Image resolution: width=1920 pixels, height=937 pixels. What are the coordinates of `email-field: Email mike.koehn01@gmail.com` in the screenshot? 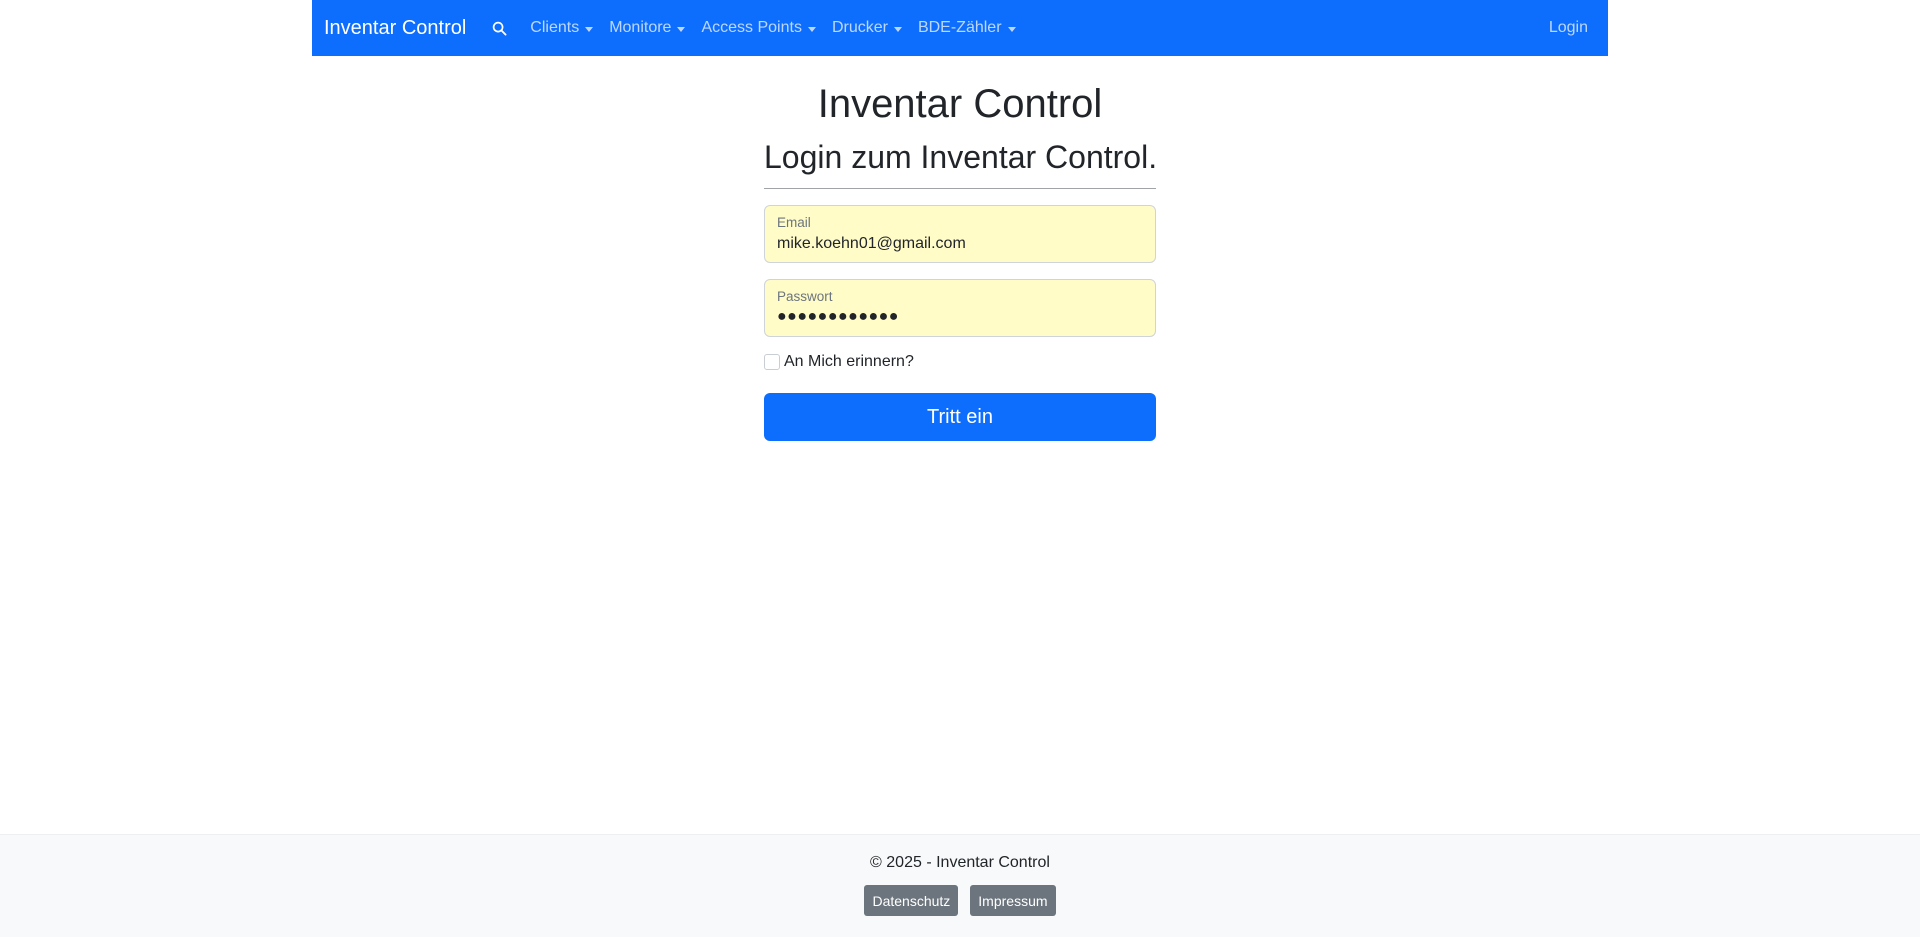 It's located at (960, 234).